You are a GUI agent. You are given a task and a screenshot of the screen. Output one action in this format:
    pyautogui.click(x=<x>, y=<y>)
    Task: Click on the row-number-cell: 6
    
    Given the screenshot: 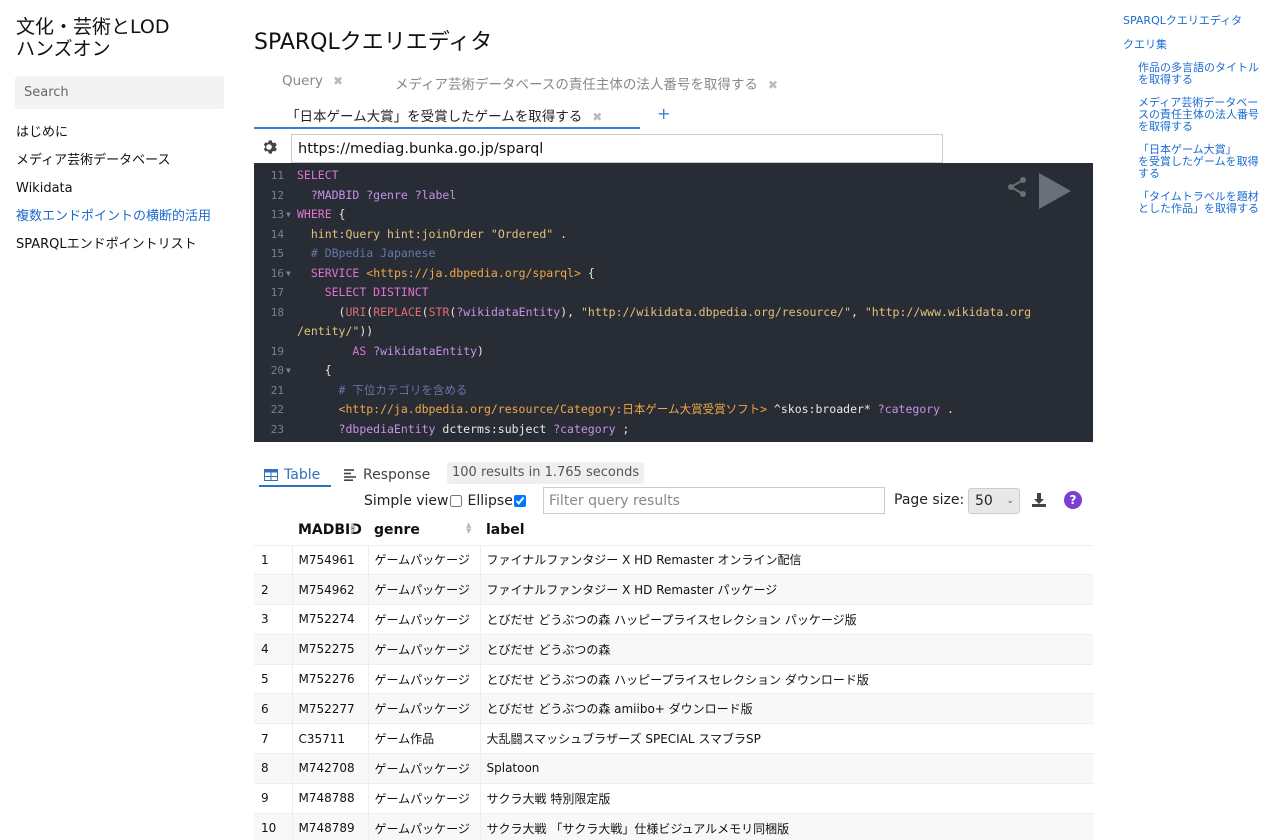 What is the action you would take?
    pyautogui.click(x=273, y=708)
    